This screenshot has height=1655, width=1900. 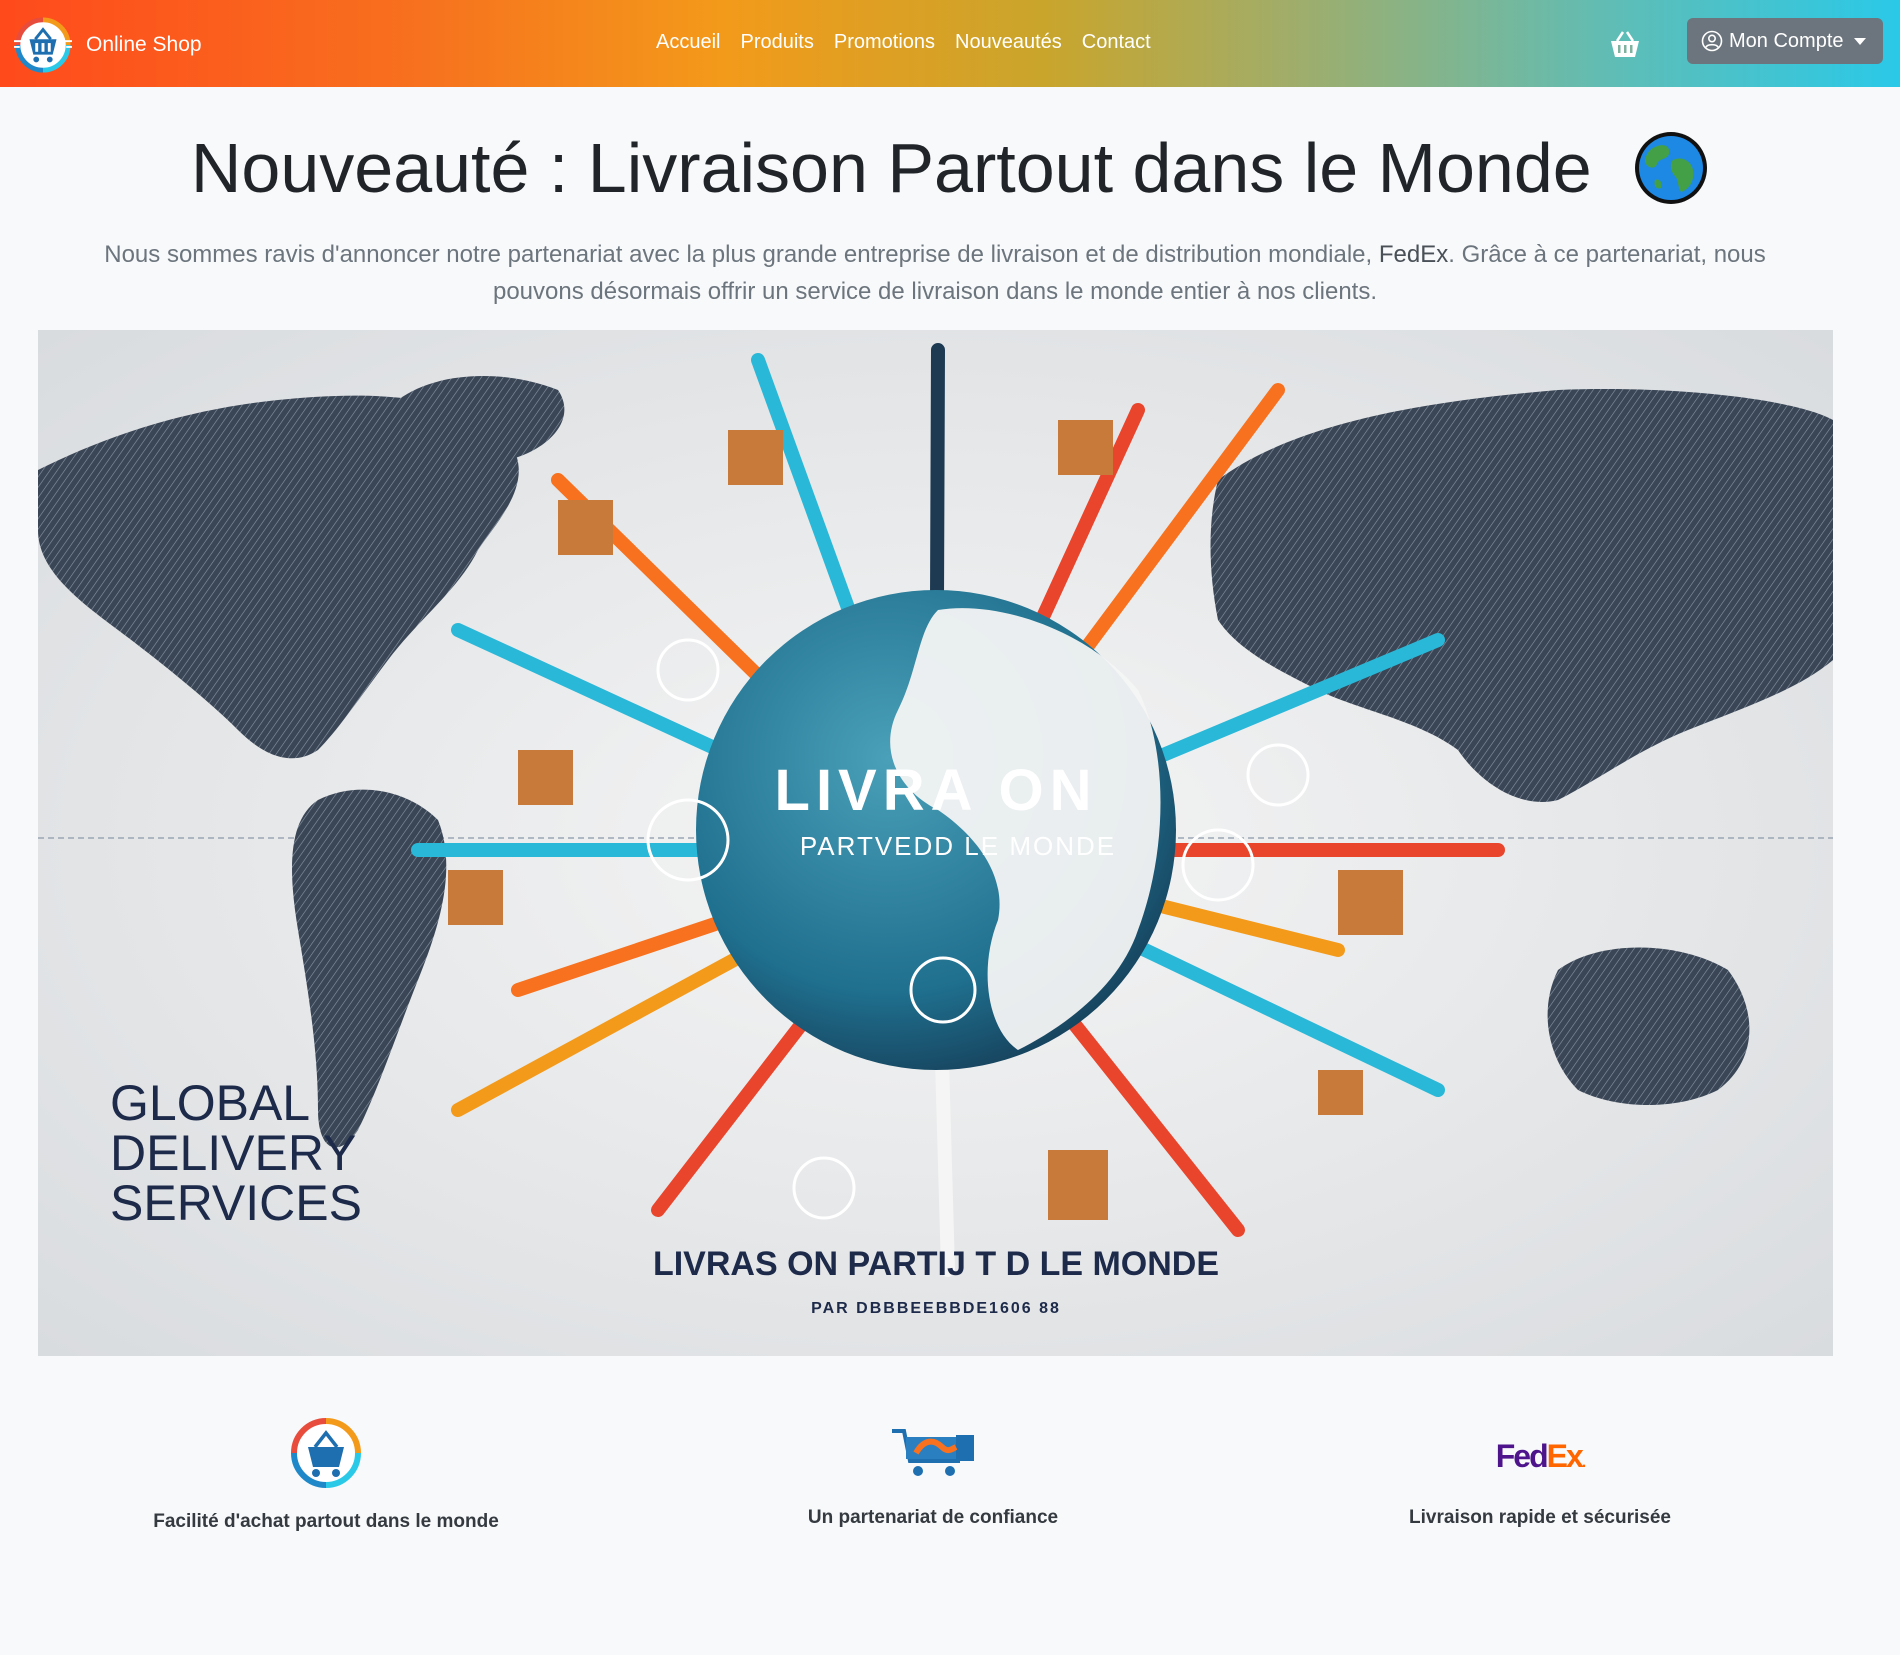 What do you see at coordinates (144, 44) in the screenshot?
I see `brand-name: Online Shop` at bounding box center [144, 44].